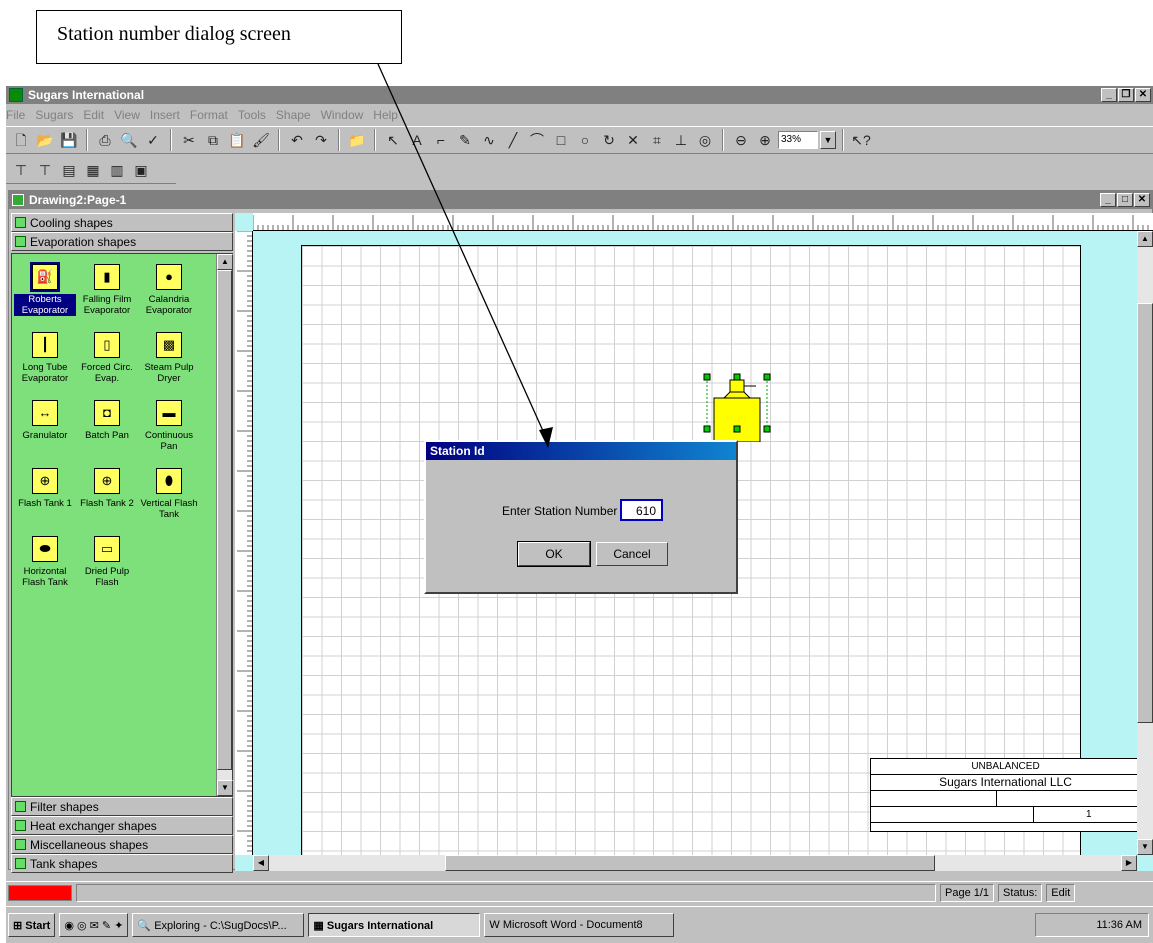  I want to click on task-microsoft-word: W Microsoft Word - Document8, so click(579, 925).